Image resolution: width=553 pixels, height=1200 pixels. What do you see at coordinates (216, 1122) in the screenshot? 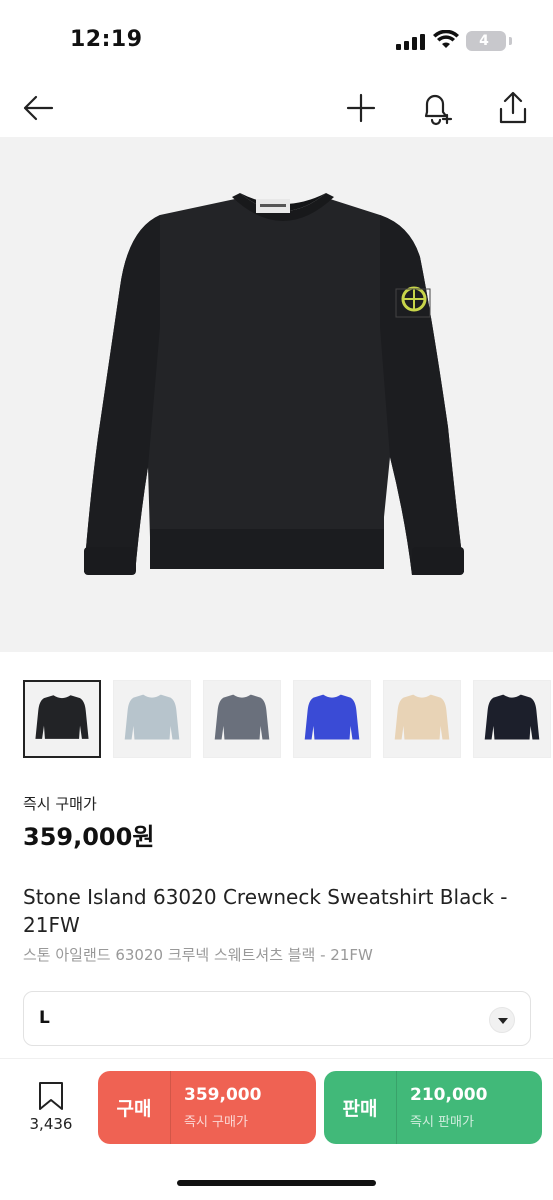
I see `buy-sub-label: 즉시 구매가` at bounding box center [216, 1122].